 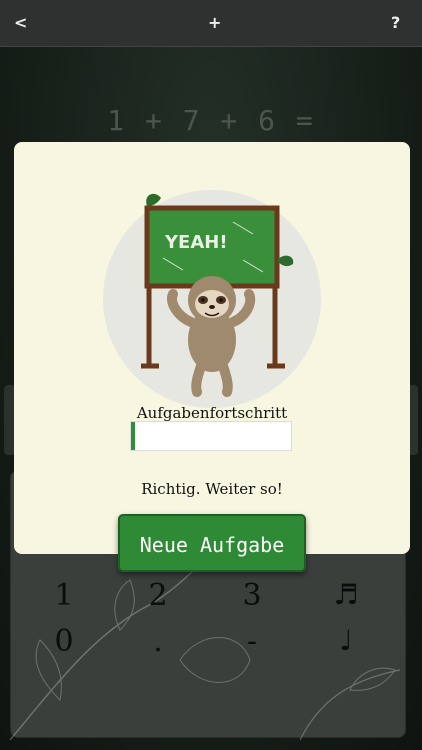 What do you see at coordinates (158, 595) in the screenshot?
I see `key-2: 2` at bounding box center [158, 595].